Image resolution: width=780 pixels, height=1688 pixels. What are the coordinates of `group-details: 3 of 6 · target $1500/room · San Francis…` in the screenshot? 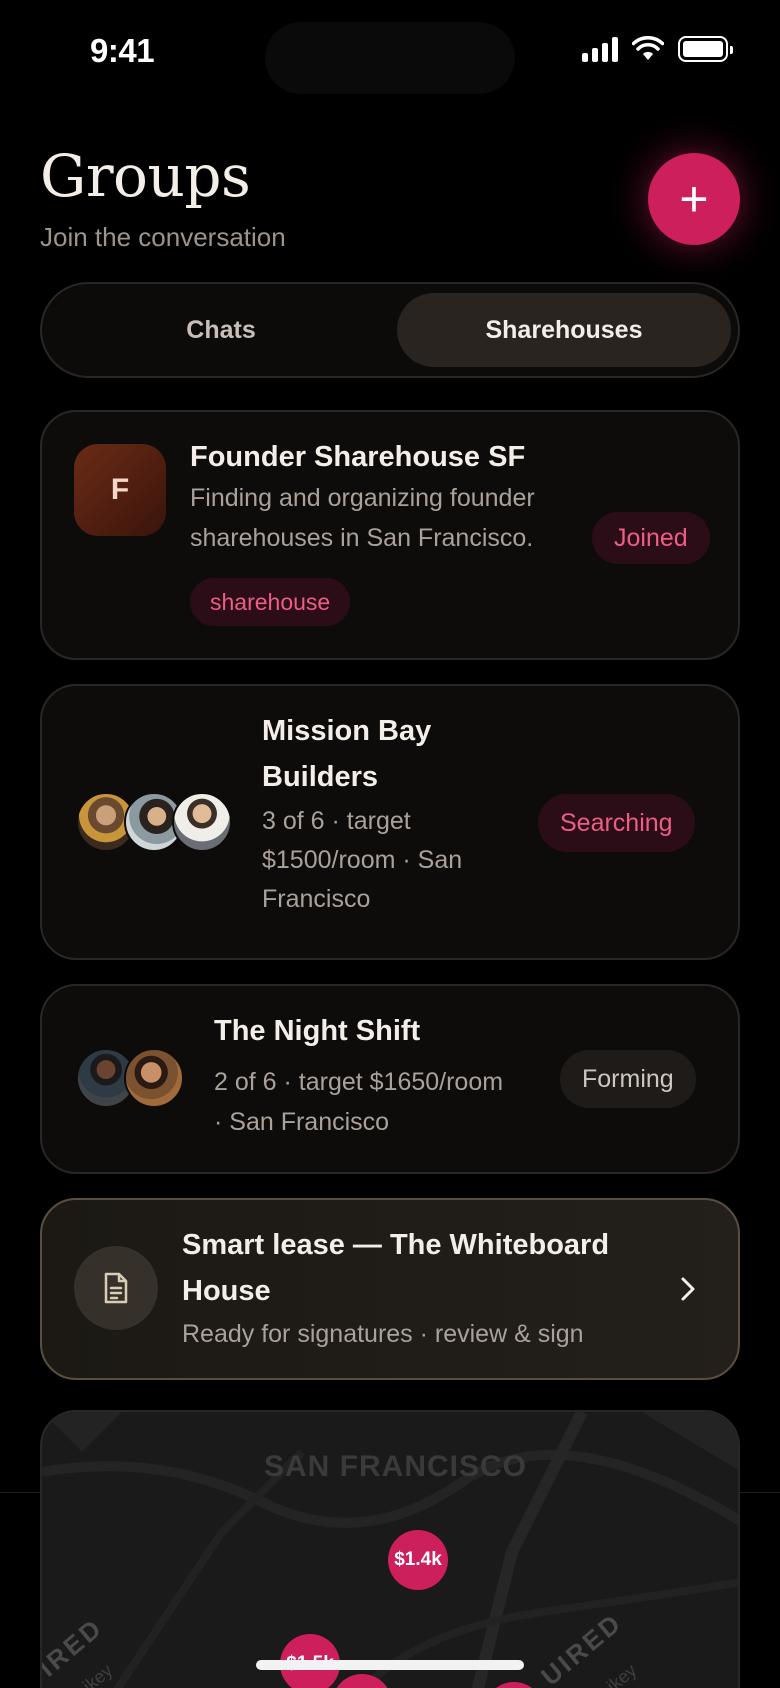 It's located at (362, 860).